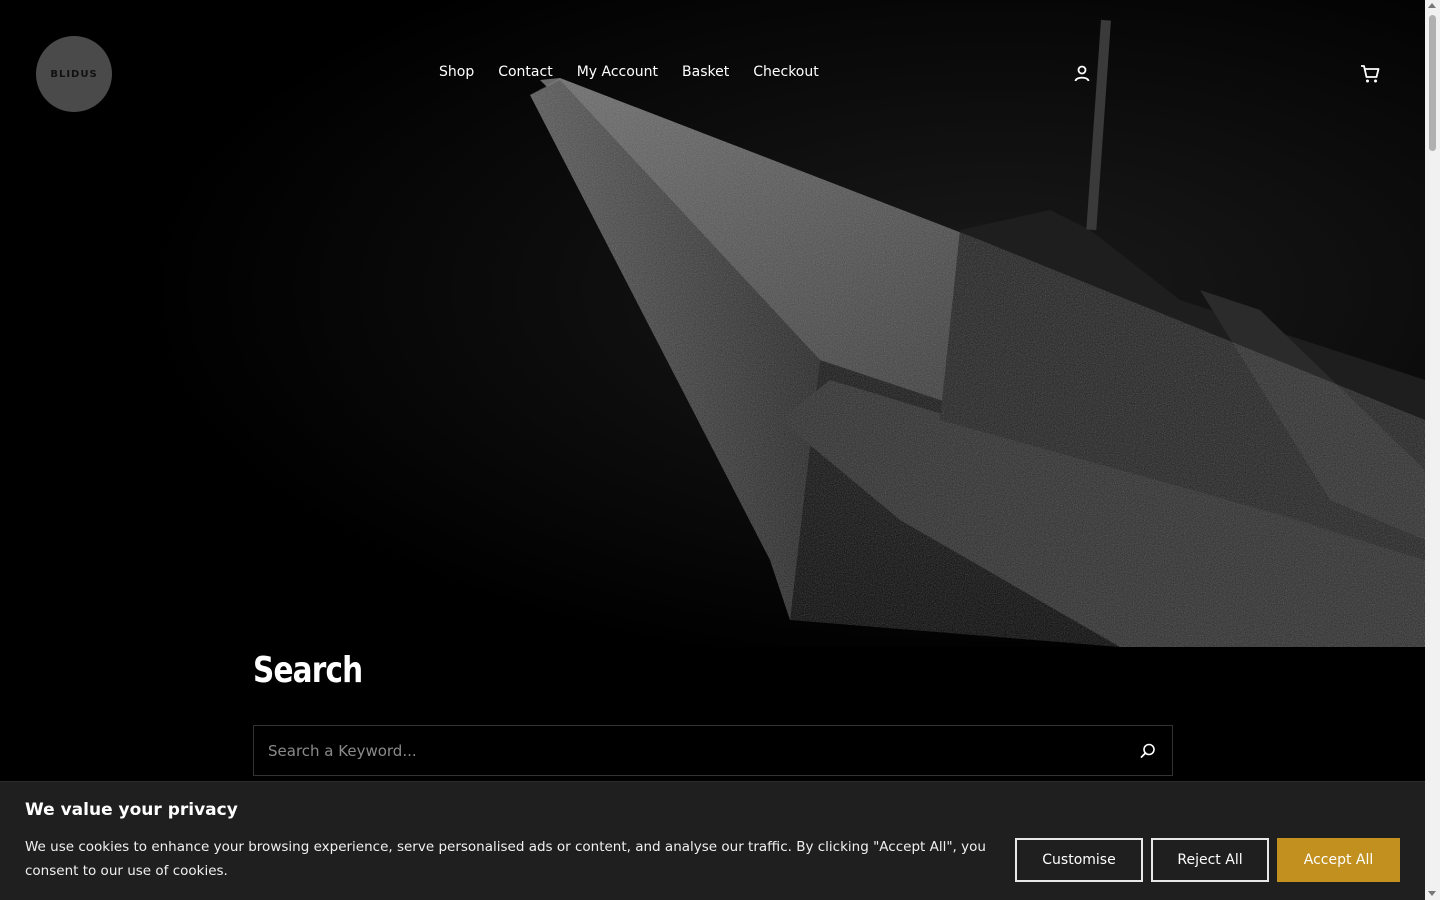 This screenshot has width=1440, height=900. What do you see at coordinates (308, 670) in the screenshot?
I see `page-title: Search` at bounding box center [308, 670].